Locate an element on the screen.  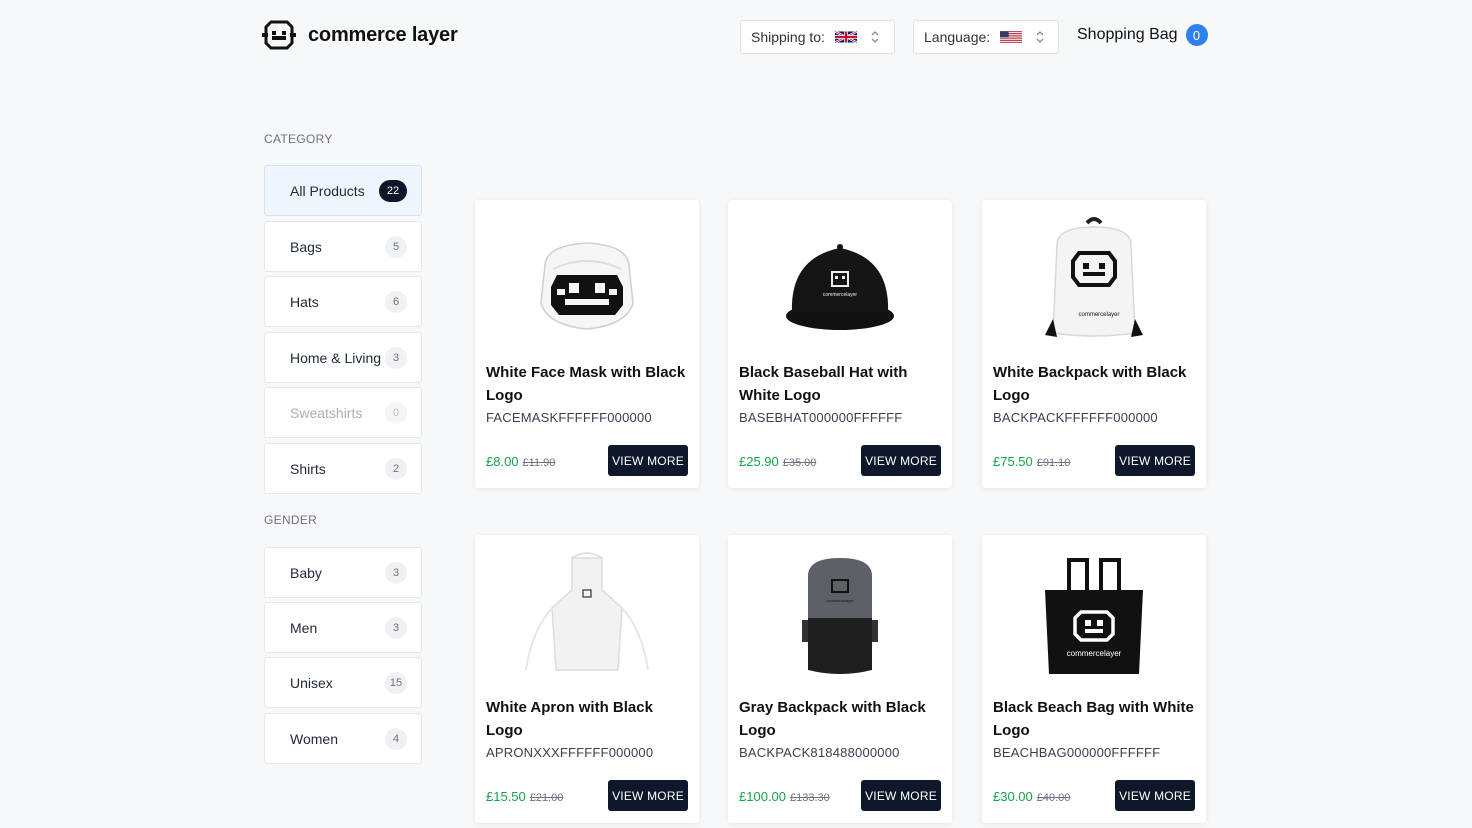
language-select: Language: is located at coordinates (986, 37).